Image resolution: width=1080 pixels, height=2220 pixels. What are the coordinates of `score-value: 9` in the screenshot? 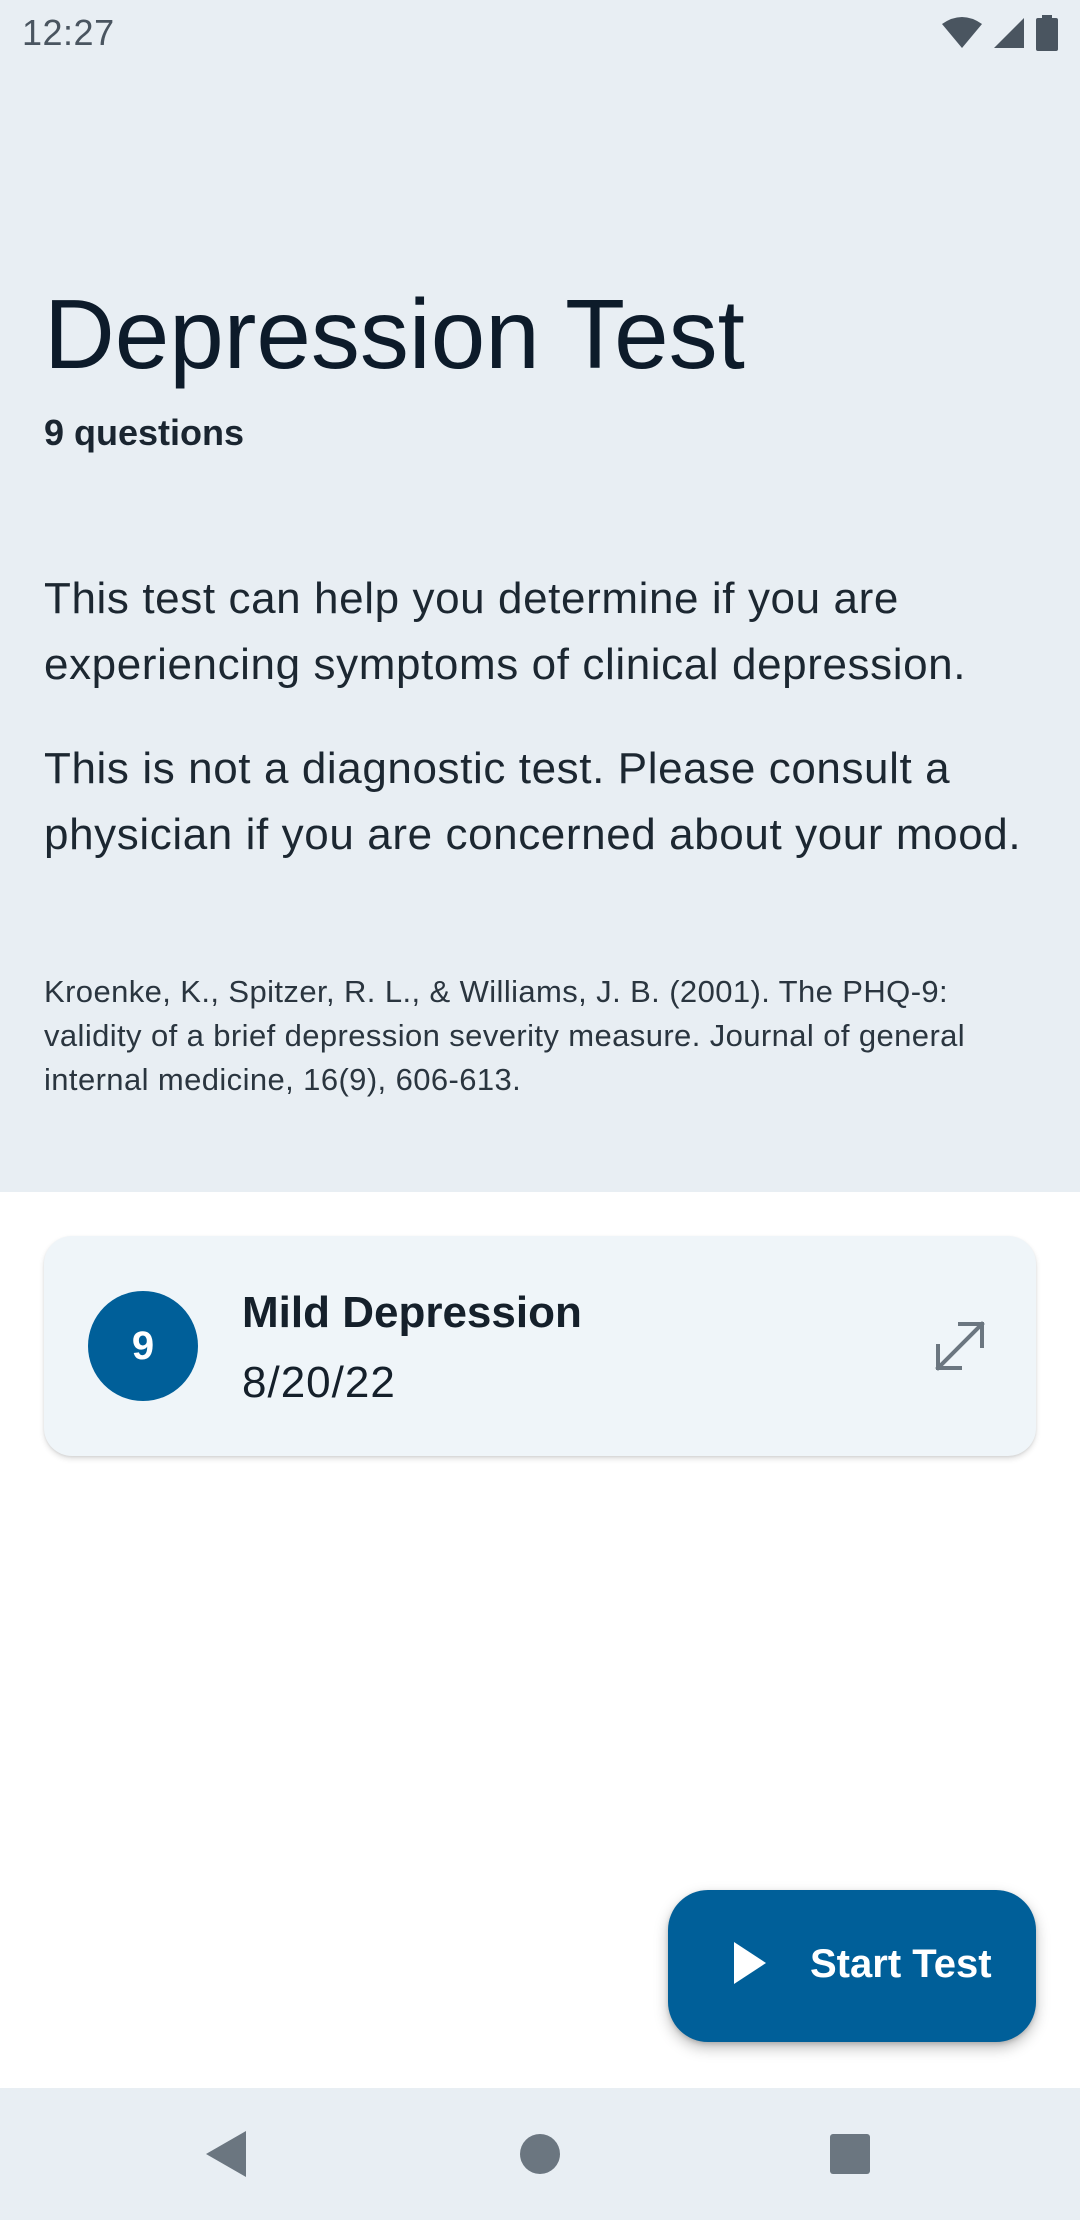 It's located at (143, 1345).